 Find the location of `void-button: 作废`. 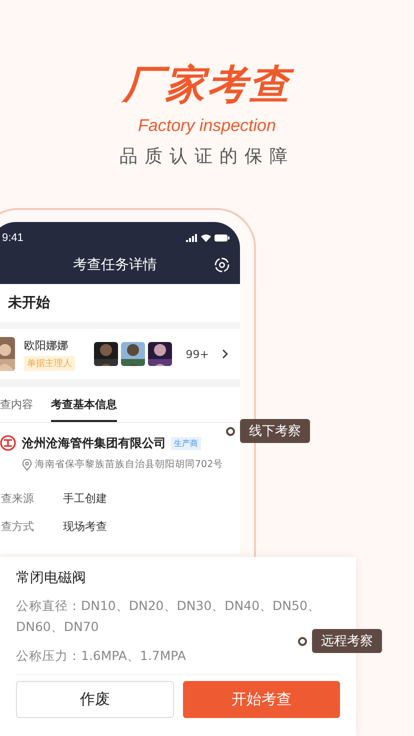

void-button: 作废 is located at coordinates (95, 699).